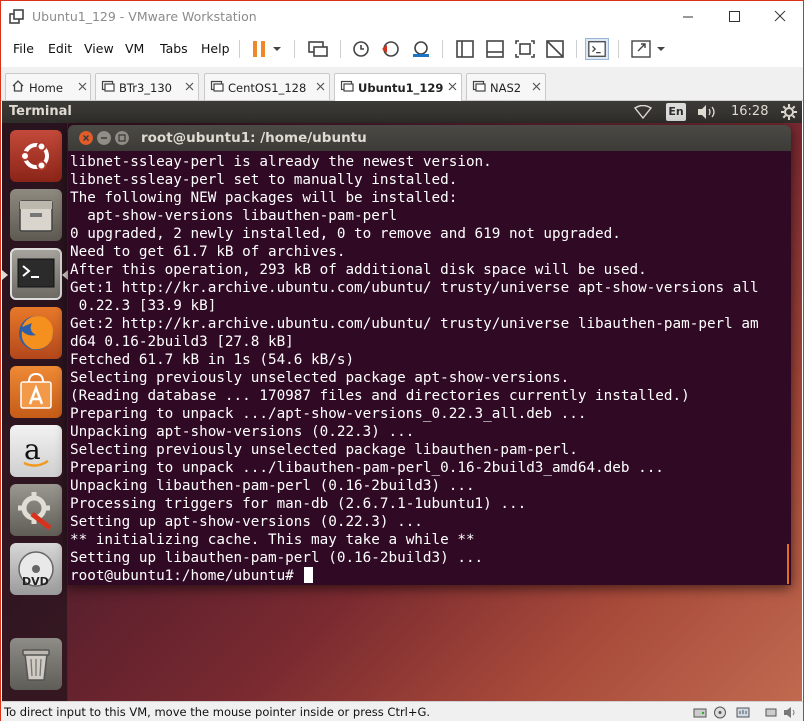 The height and width of the screenshot is (721, 804). Describe the element at coordinates (36, 664) in the screenshot. I see `trash-icon` at that location.